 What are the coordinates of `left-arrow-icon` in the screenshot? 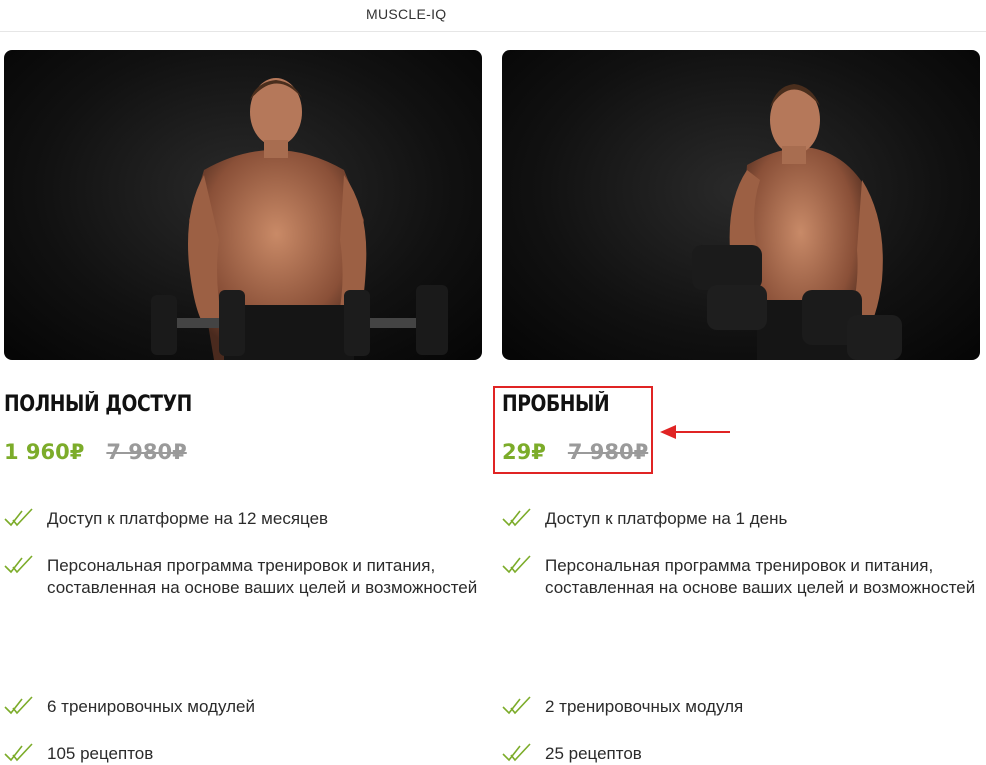 It's located at (695, 432).